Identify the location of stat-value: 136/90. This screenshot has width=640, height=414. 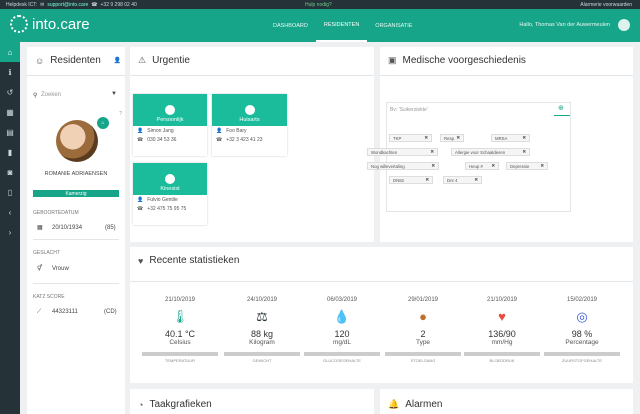
(502, 334).